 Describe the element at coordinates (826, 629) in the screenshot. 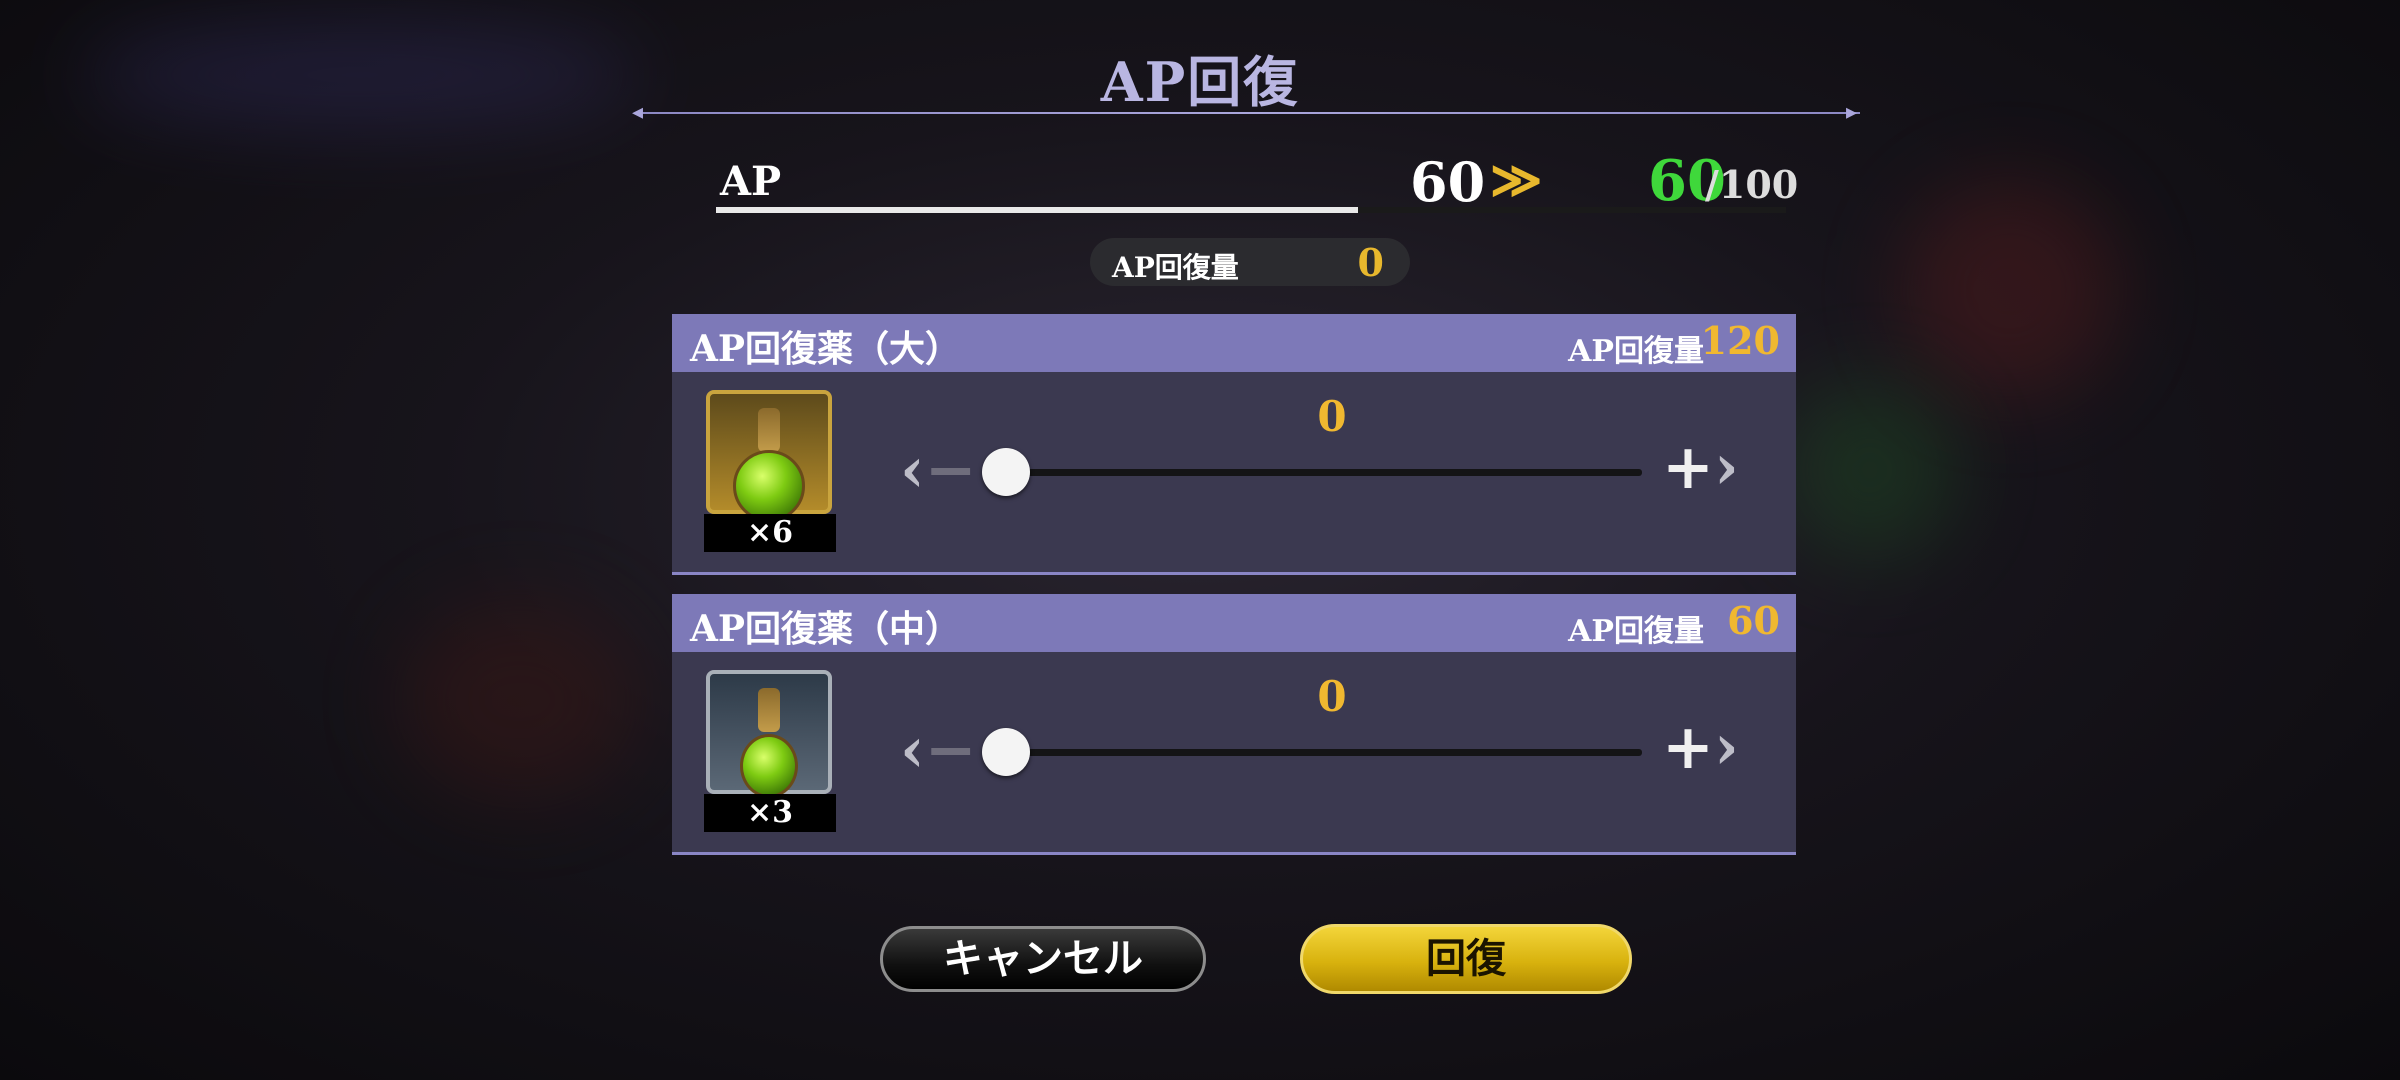

I see `item-name: AP回復薬（中）` at that location.